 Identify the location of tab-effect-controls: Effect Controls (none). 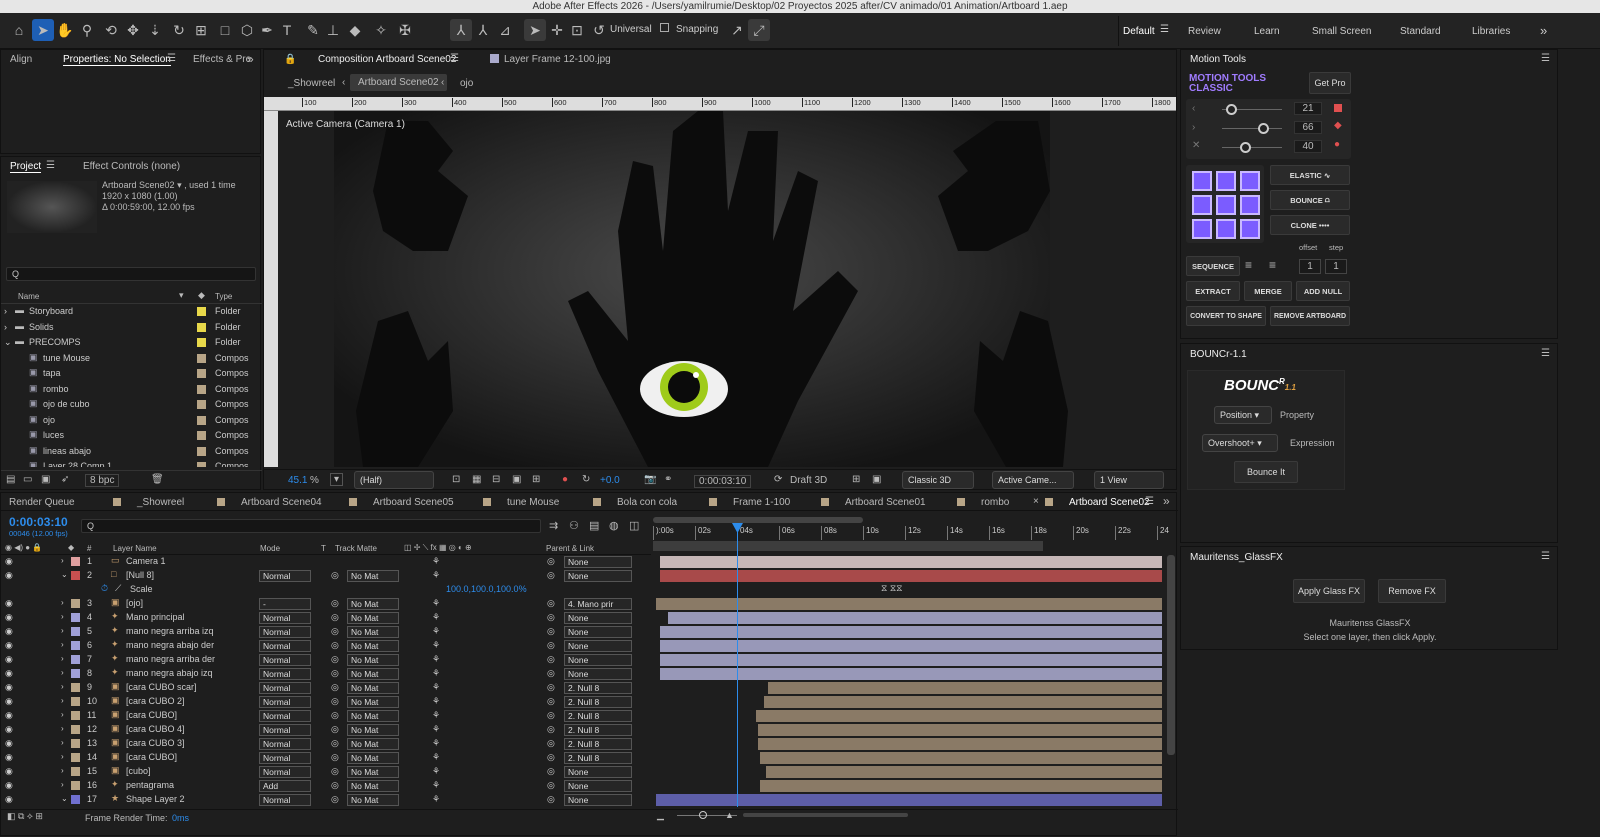
(131, 166).